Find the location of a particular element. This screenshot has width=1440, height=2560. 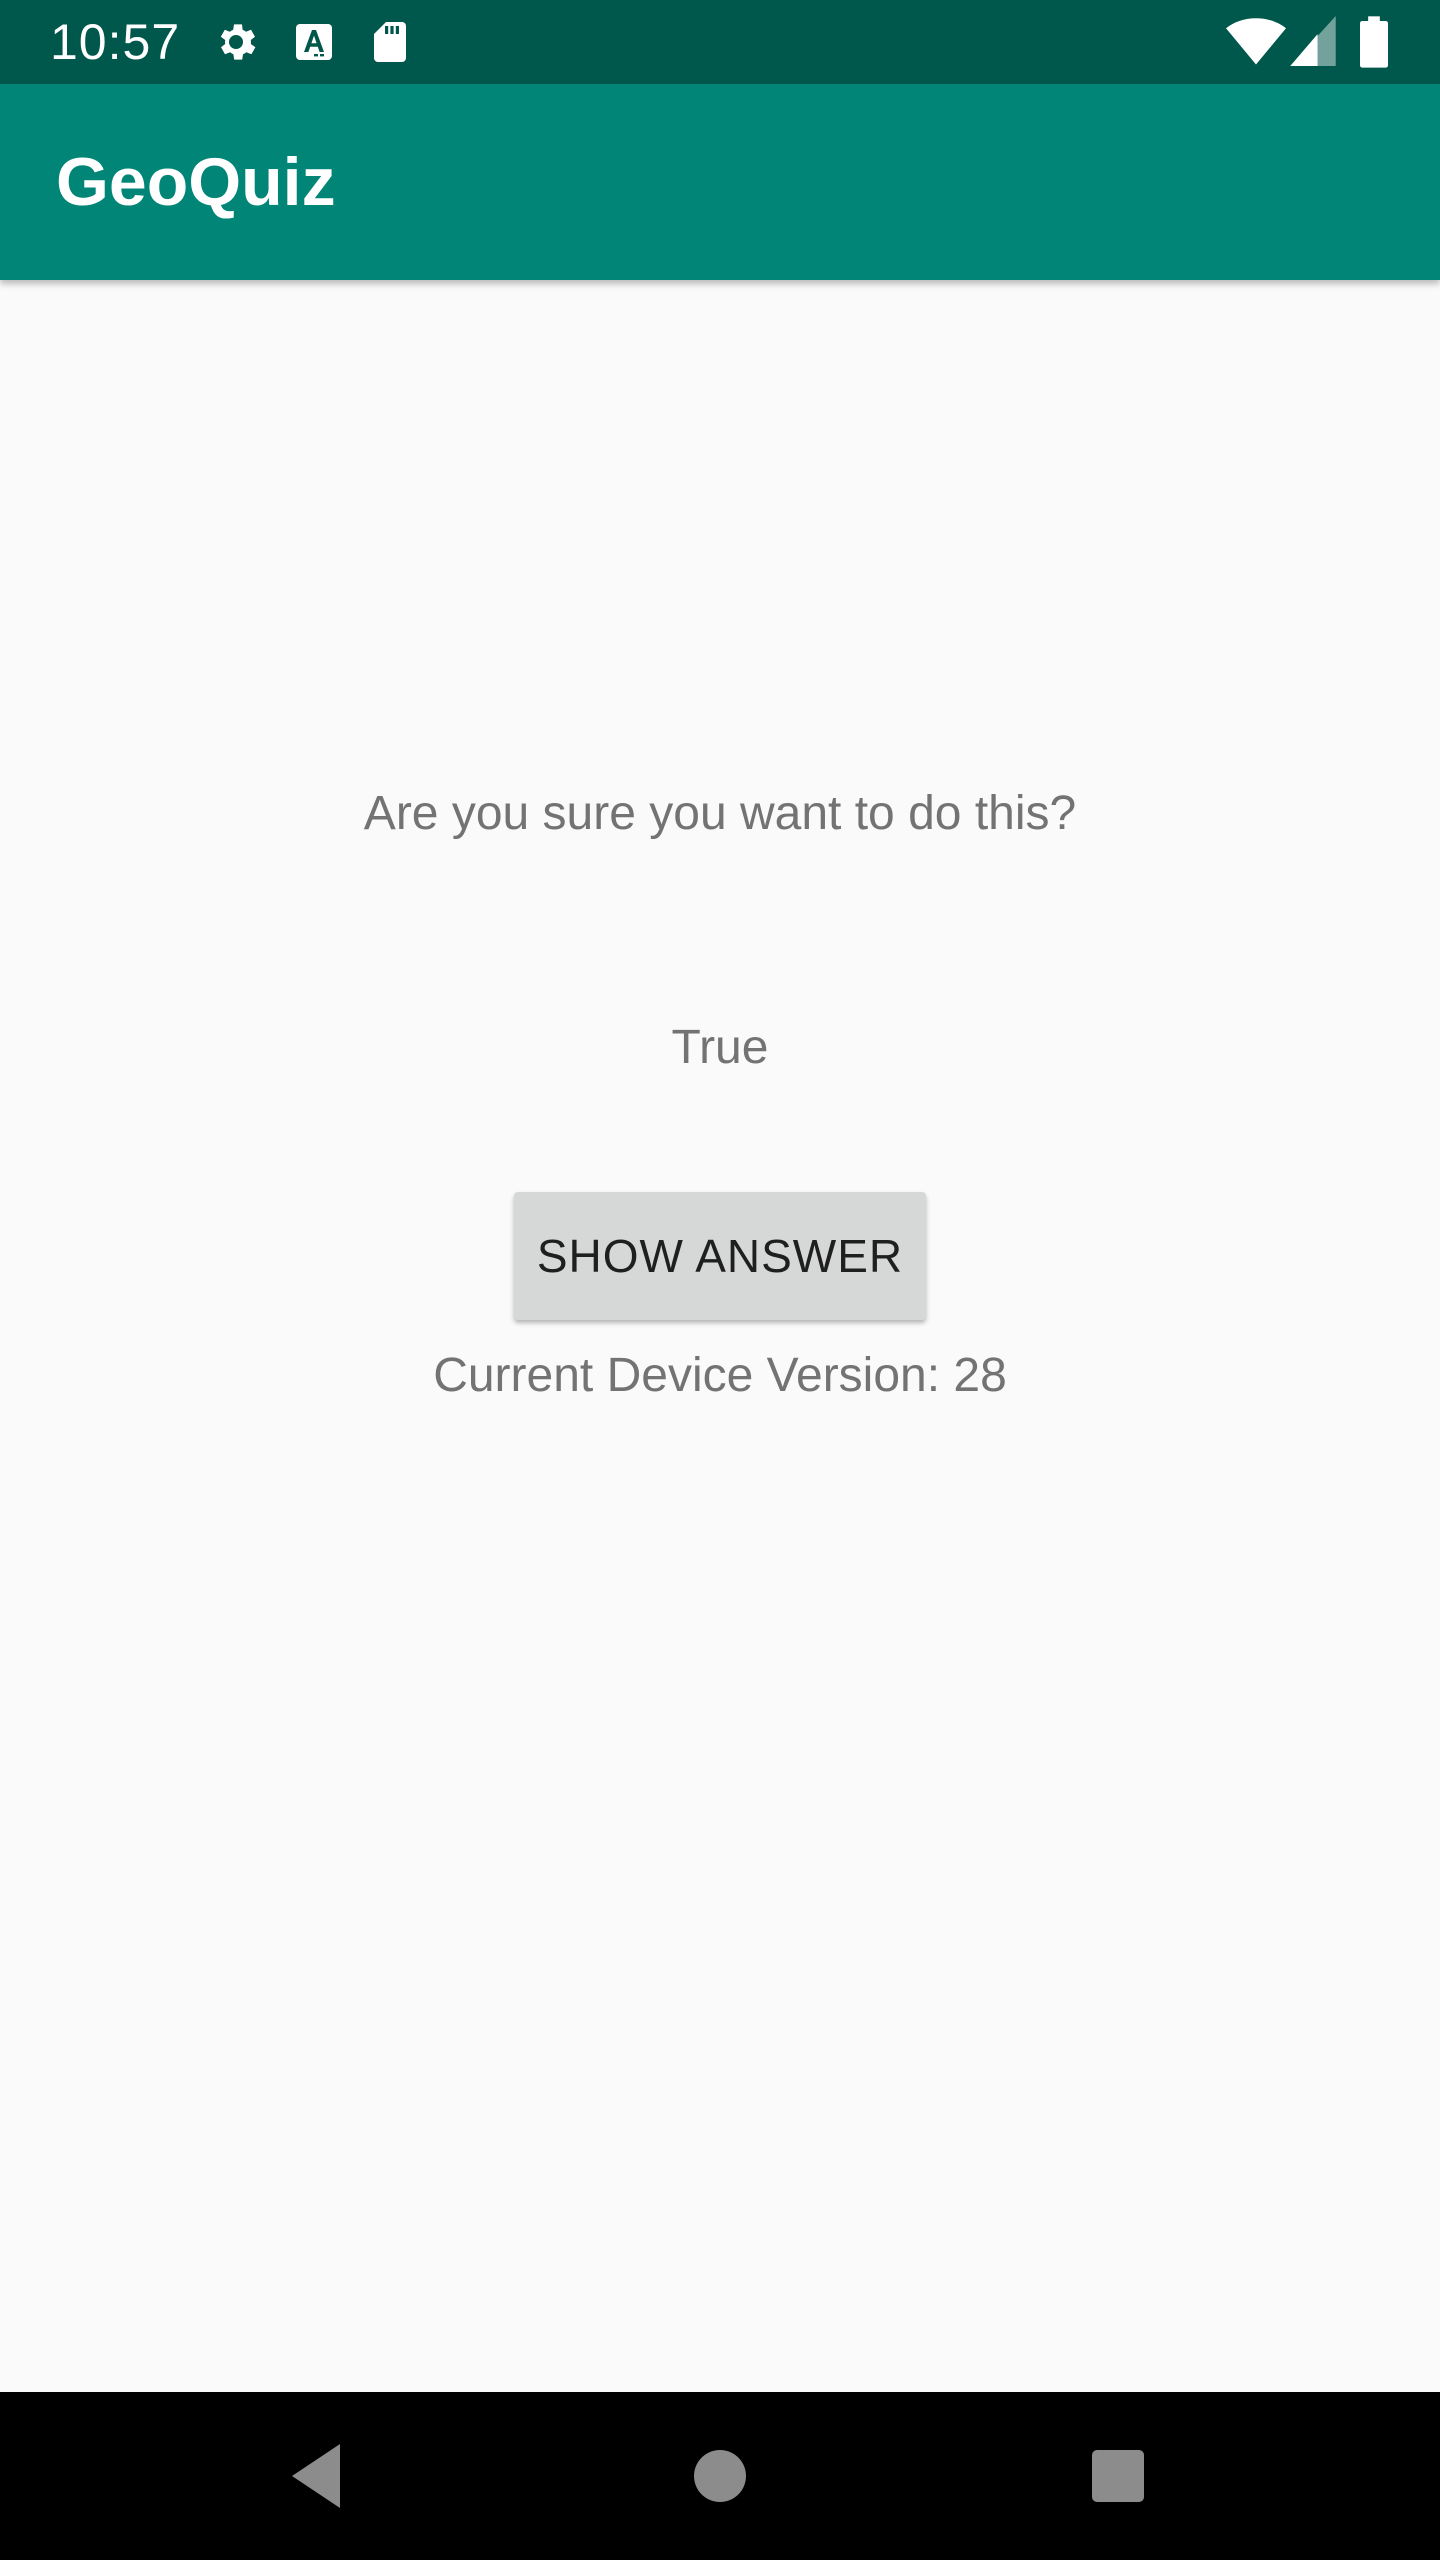

battery-icon is located at coordinates (1374, 42).